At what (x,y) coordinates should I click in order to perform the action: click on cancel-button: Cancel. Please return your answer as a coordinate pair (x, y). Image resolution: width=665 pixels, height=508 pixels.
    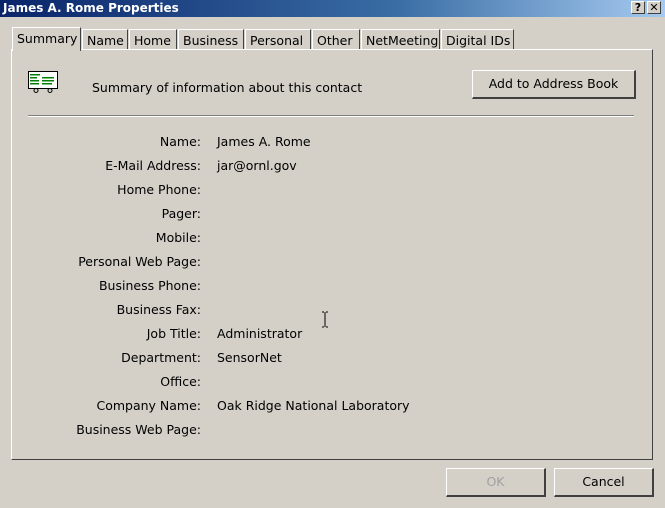
    Looking at the image, I should click on (604, 482).